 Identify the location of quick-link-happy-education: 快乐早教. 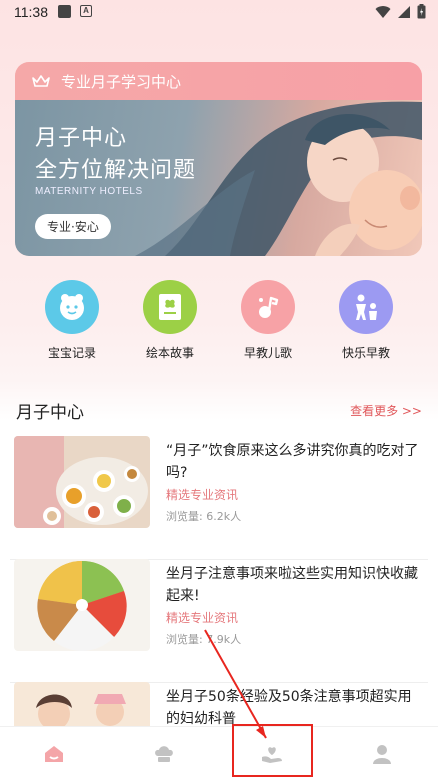
(366, 320).